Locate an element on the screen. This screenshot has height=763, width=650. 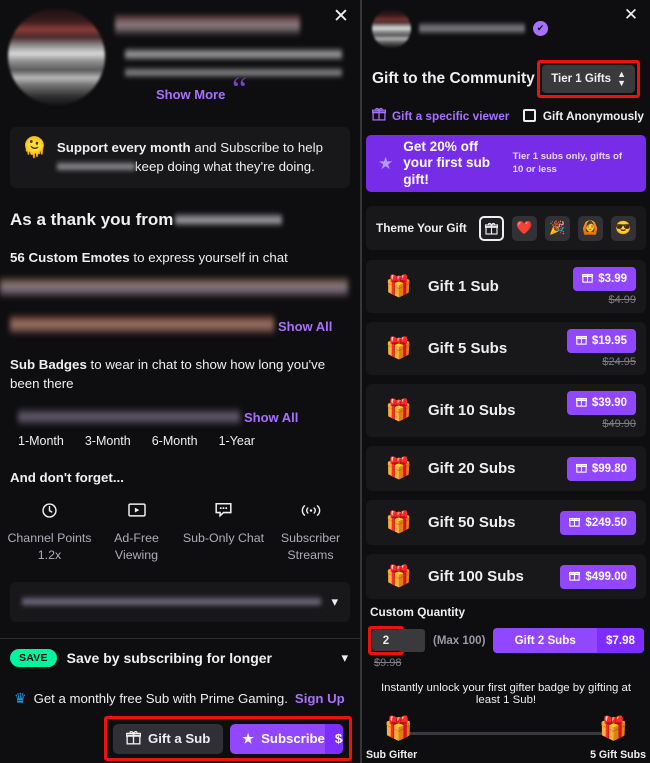
channel-bio-redacted is located at coordinates (236, 63).